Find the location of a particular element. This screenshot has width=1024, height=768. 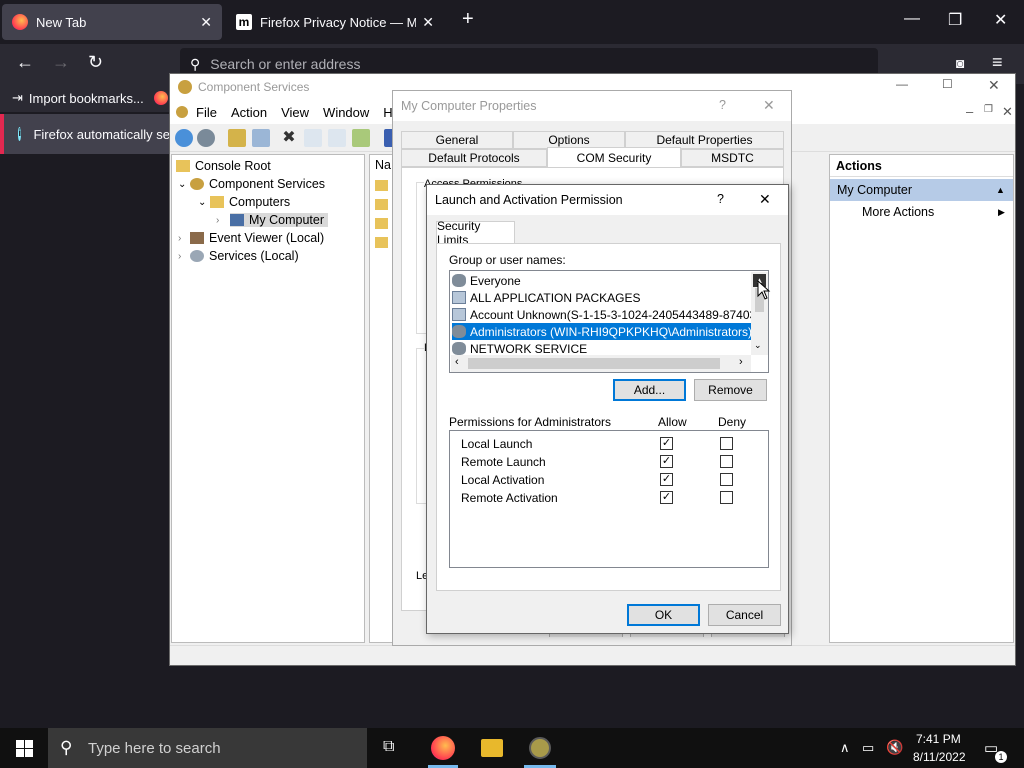

list-item: Everyone is located at coordinates (601, 280).